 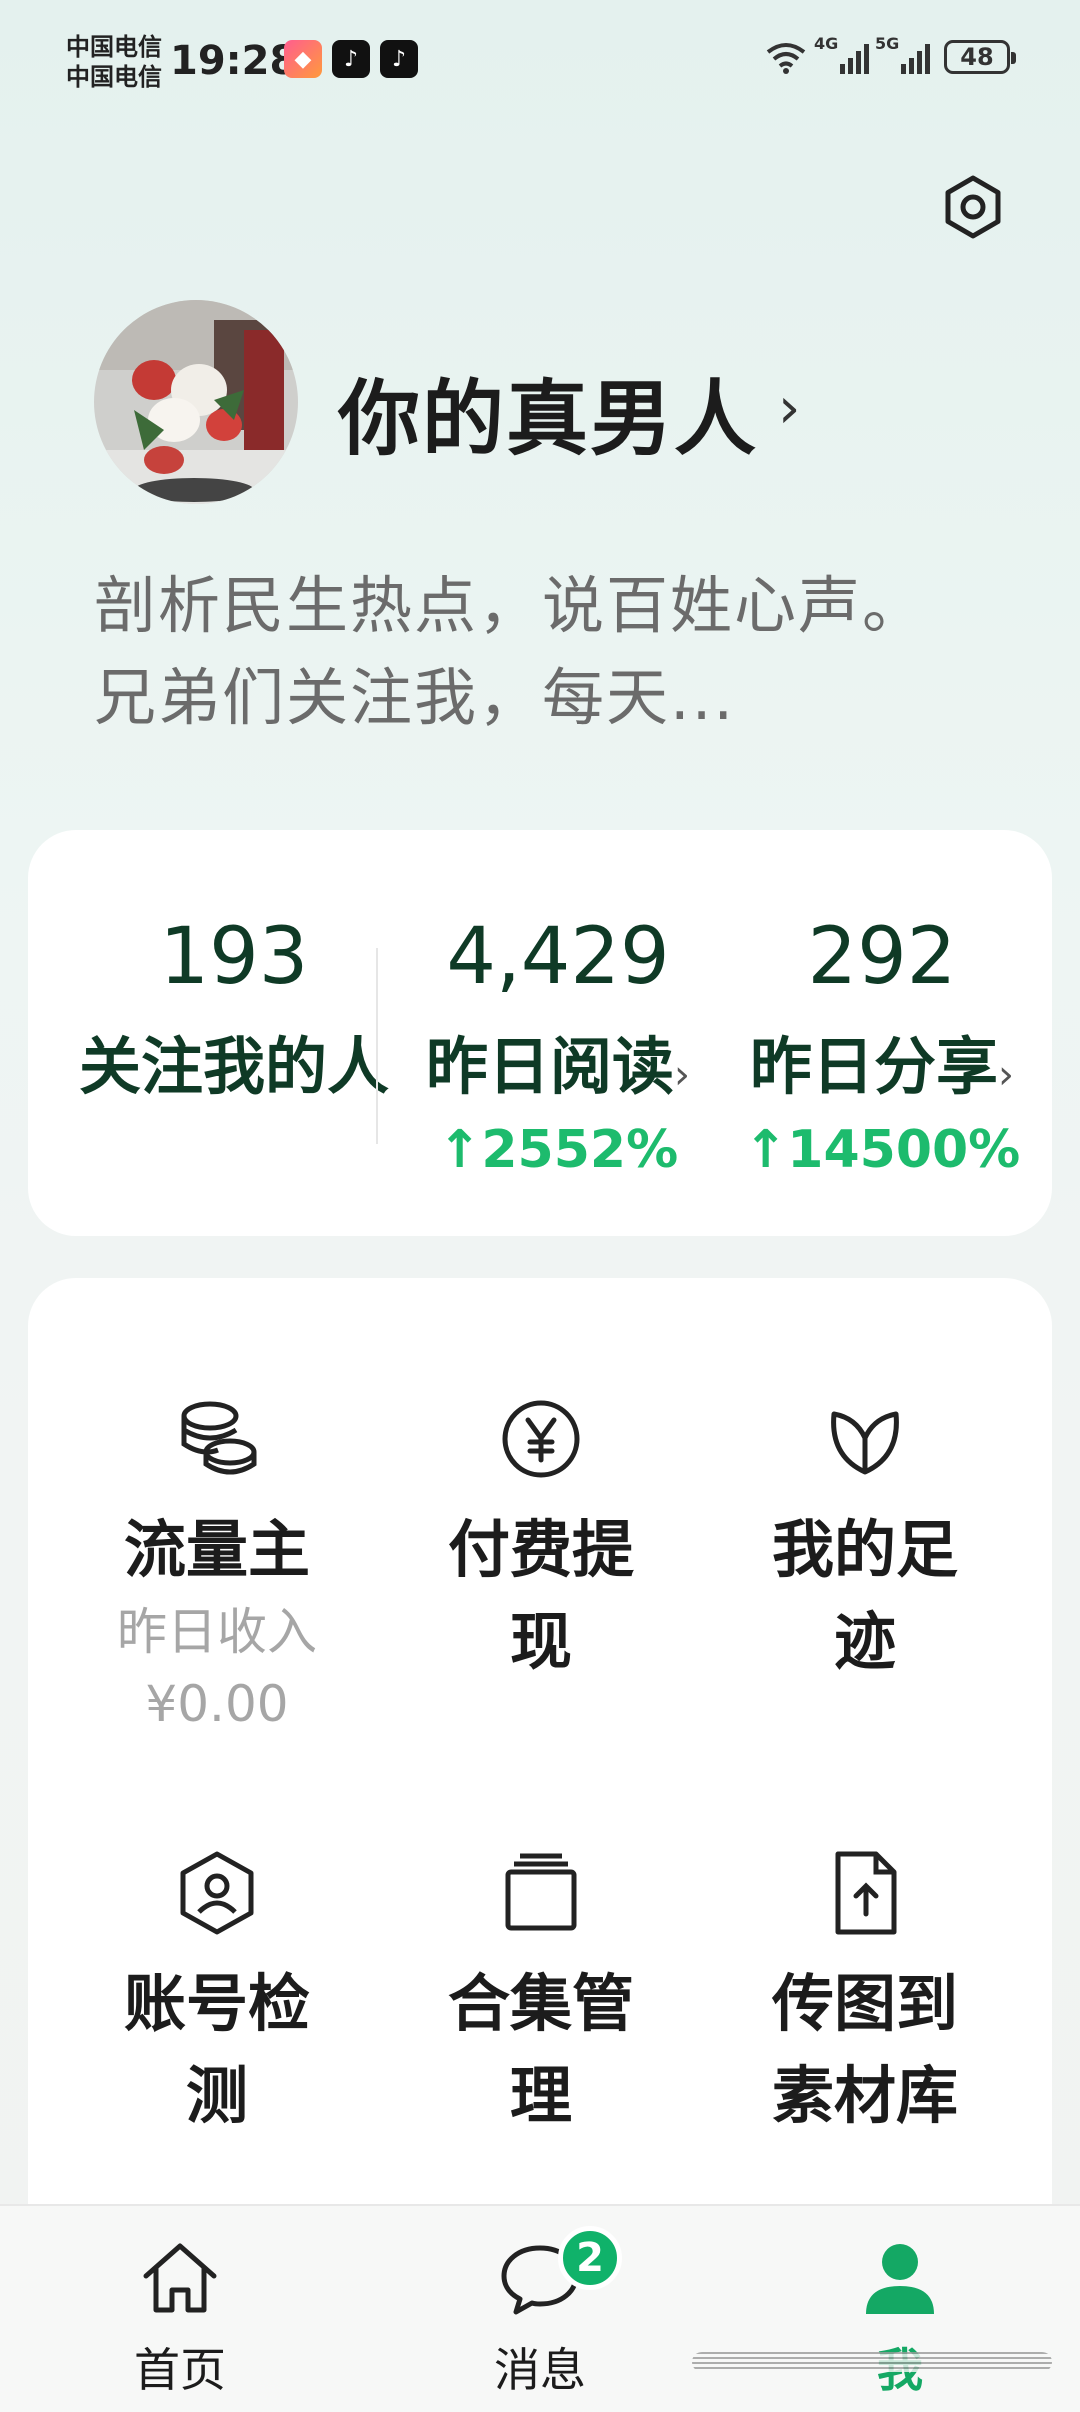 What do you see at coordinates (216, 1549) in the screenshot?
I see `tool-label: 流量主` at bounding box center [216, 1549].